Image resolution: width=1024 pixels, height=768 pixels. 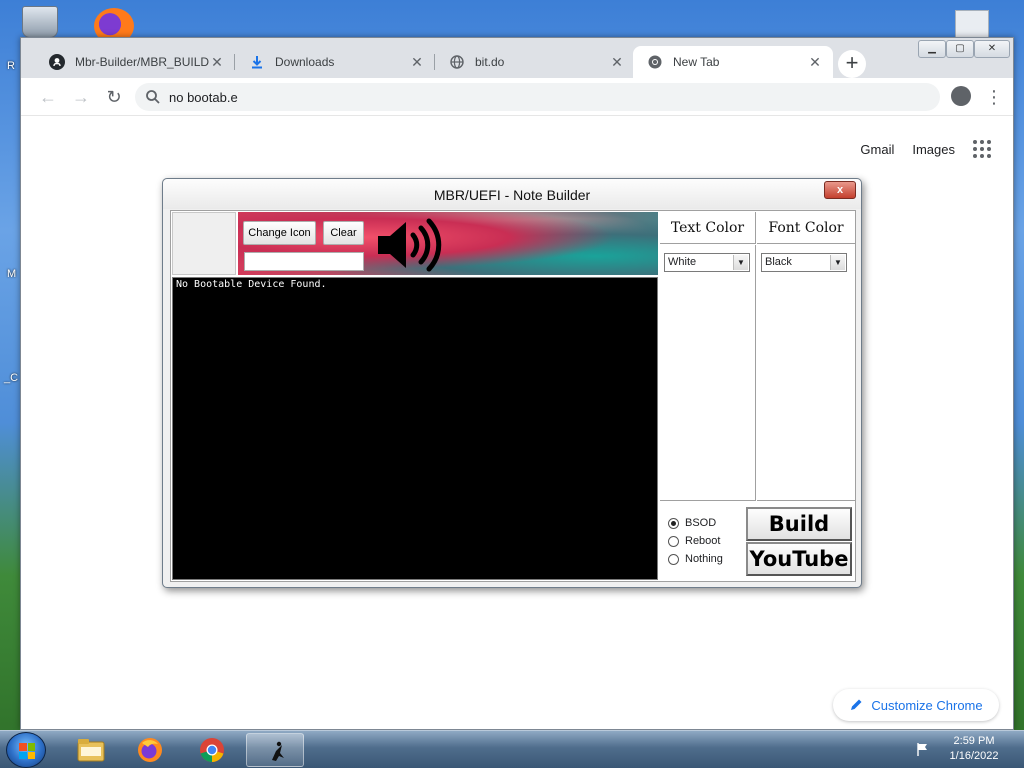 I want to click on taskbar-explorer, so click(x=91, y=750).